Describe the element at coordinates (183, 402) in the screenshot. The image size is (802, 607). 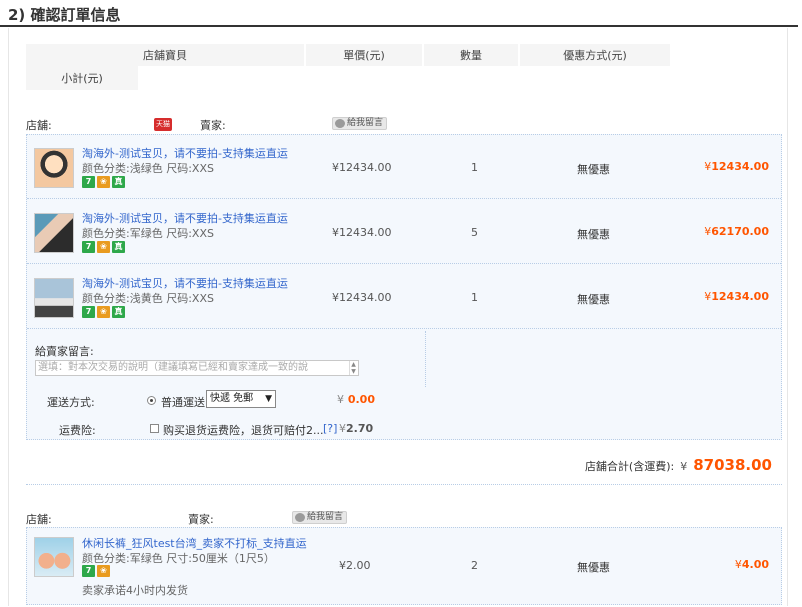
I see `shipping-option-label: 普通運送` at that location.